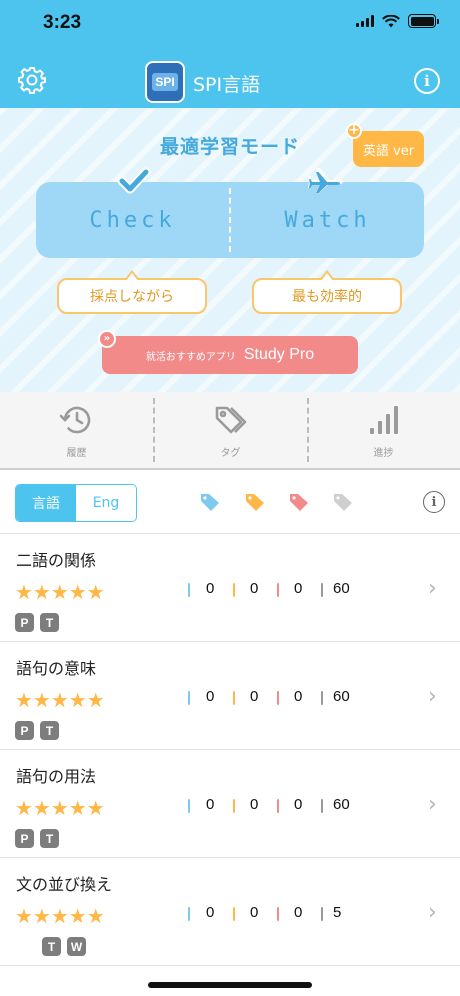  Describe the element at coordinates (107, 339) in the screenshot. I see `double-chevron-icon: »` at that location.